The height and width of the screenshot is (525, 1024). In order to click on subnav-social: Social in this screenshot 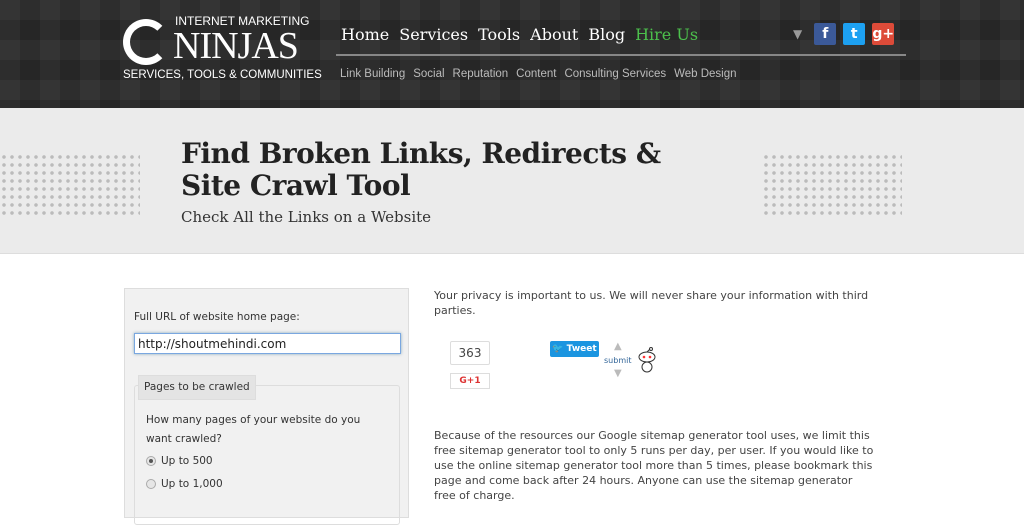, I will do `click(428, 74)`.